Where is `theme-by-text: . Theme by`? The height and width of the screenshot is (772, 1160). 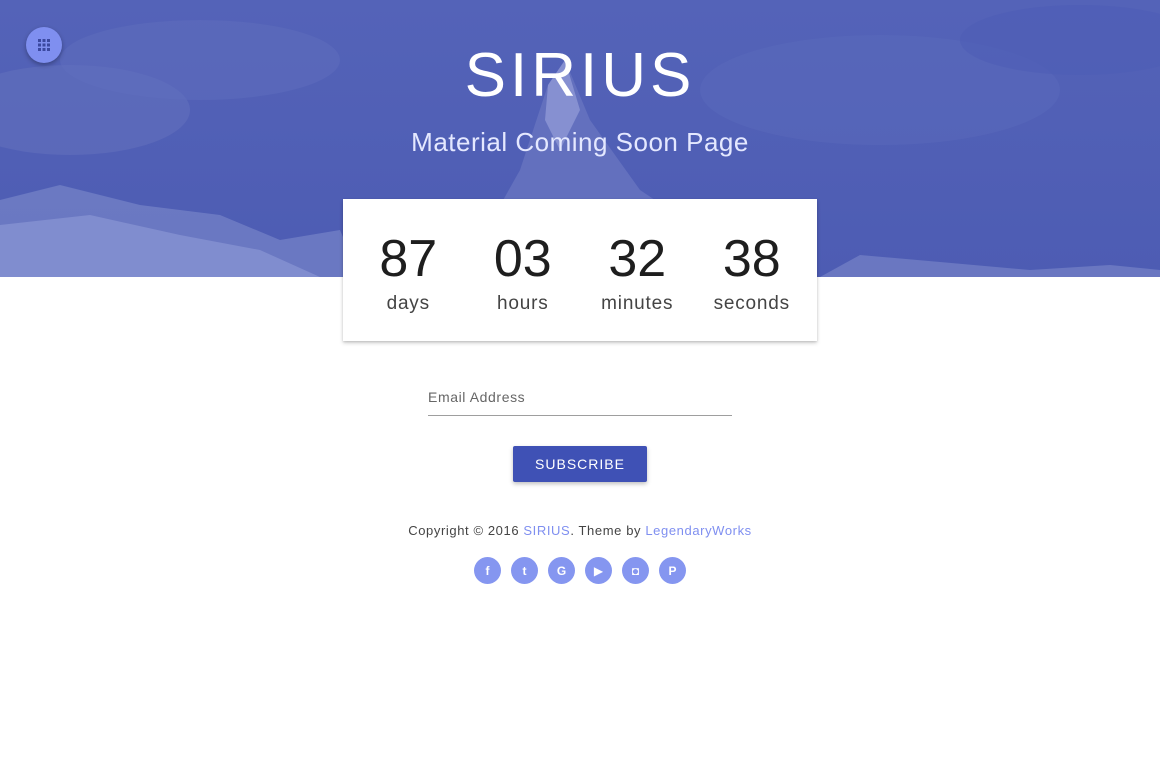
theme-by-text: . Theme by is located at coordinates (608, 530).